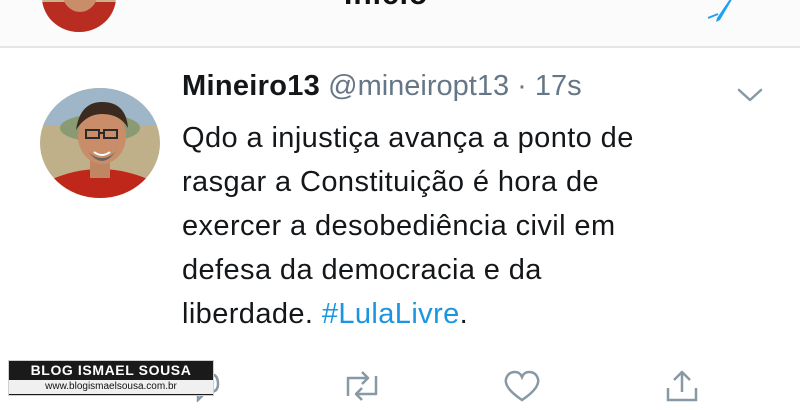 The image size is (800, 410). What do you see at coordinates (750, 95) in the screenshot?
I see `chevron-down-icon` at bounding box center [750, 95].